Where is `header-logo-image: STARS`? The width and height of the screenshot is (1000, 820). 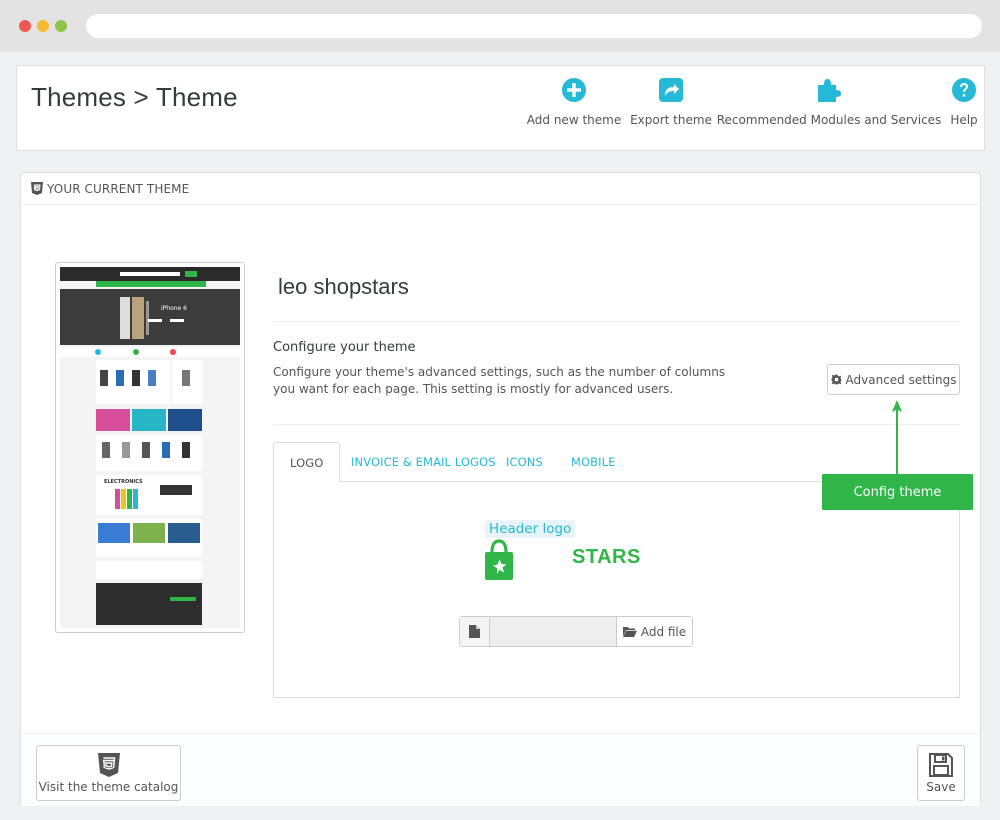
header-logo-image: STARS is located at coordinates (570, 560).